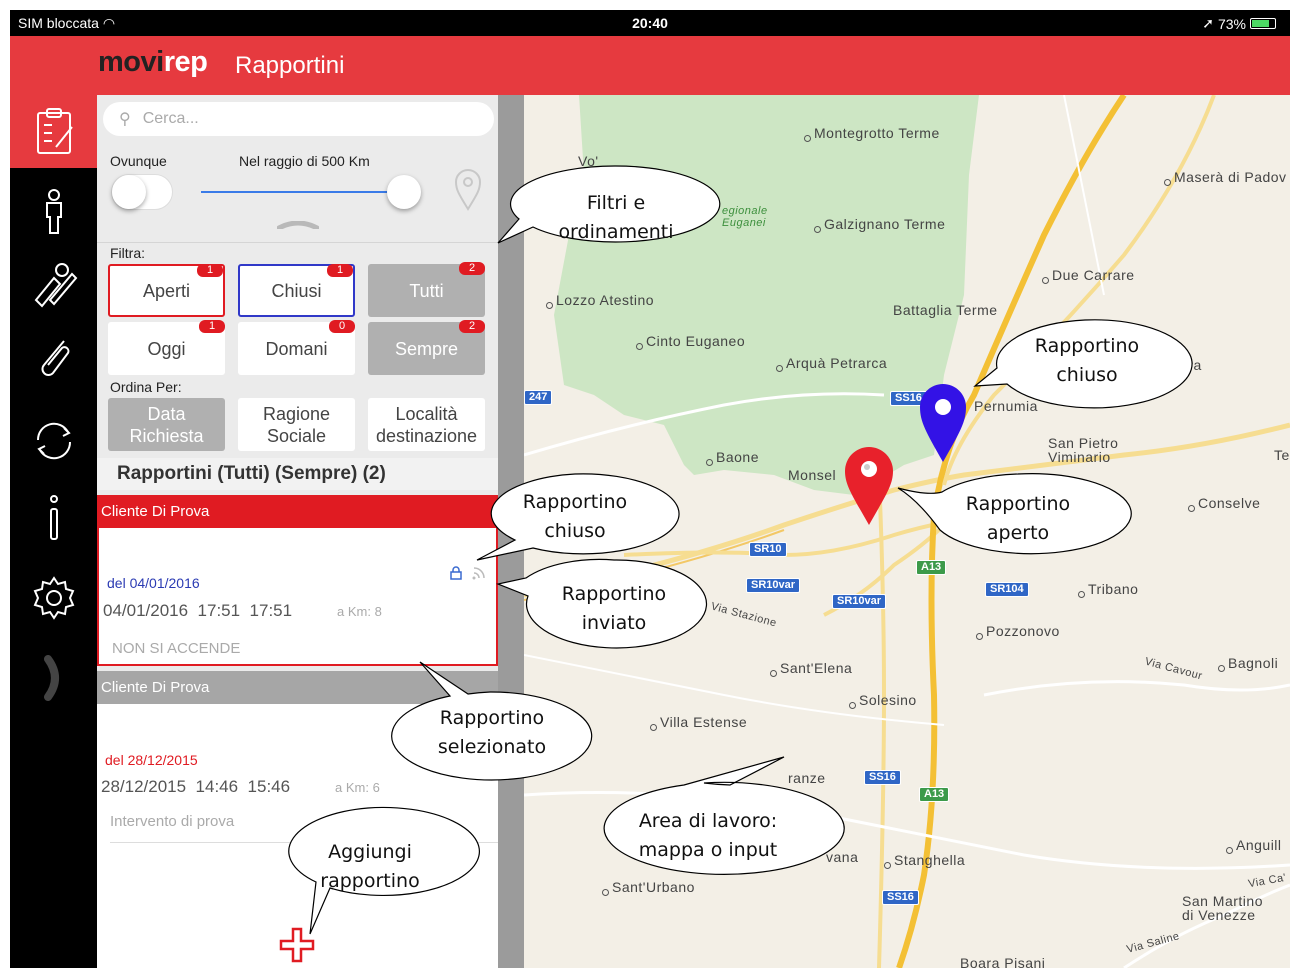  I want to click on nav-settings, so click(53, 597).